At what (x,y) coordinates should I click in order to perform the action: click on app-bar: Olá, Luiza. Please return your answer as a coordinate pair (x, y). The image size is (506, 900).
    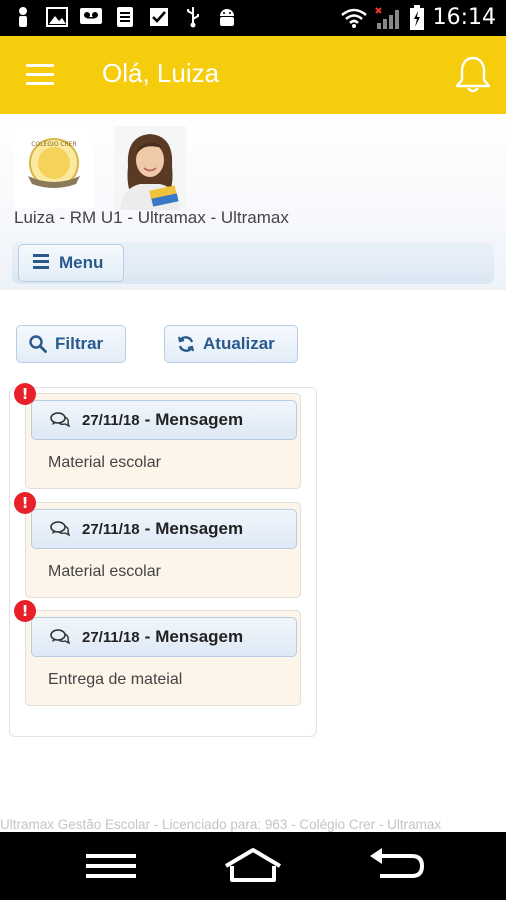
    Looking at the image, I should click on (253, 75).